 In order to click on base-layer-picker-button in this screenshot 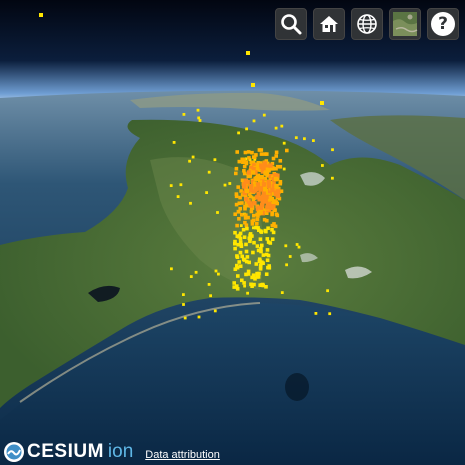, I will do `click(405, 24)`.